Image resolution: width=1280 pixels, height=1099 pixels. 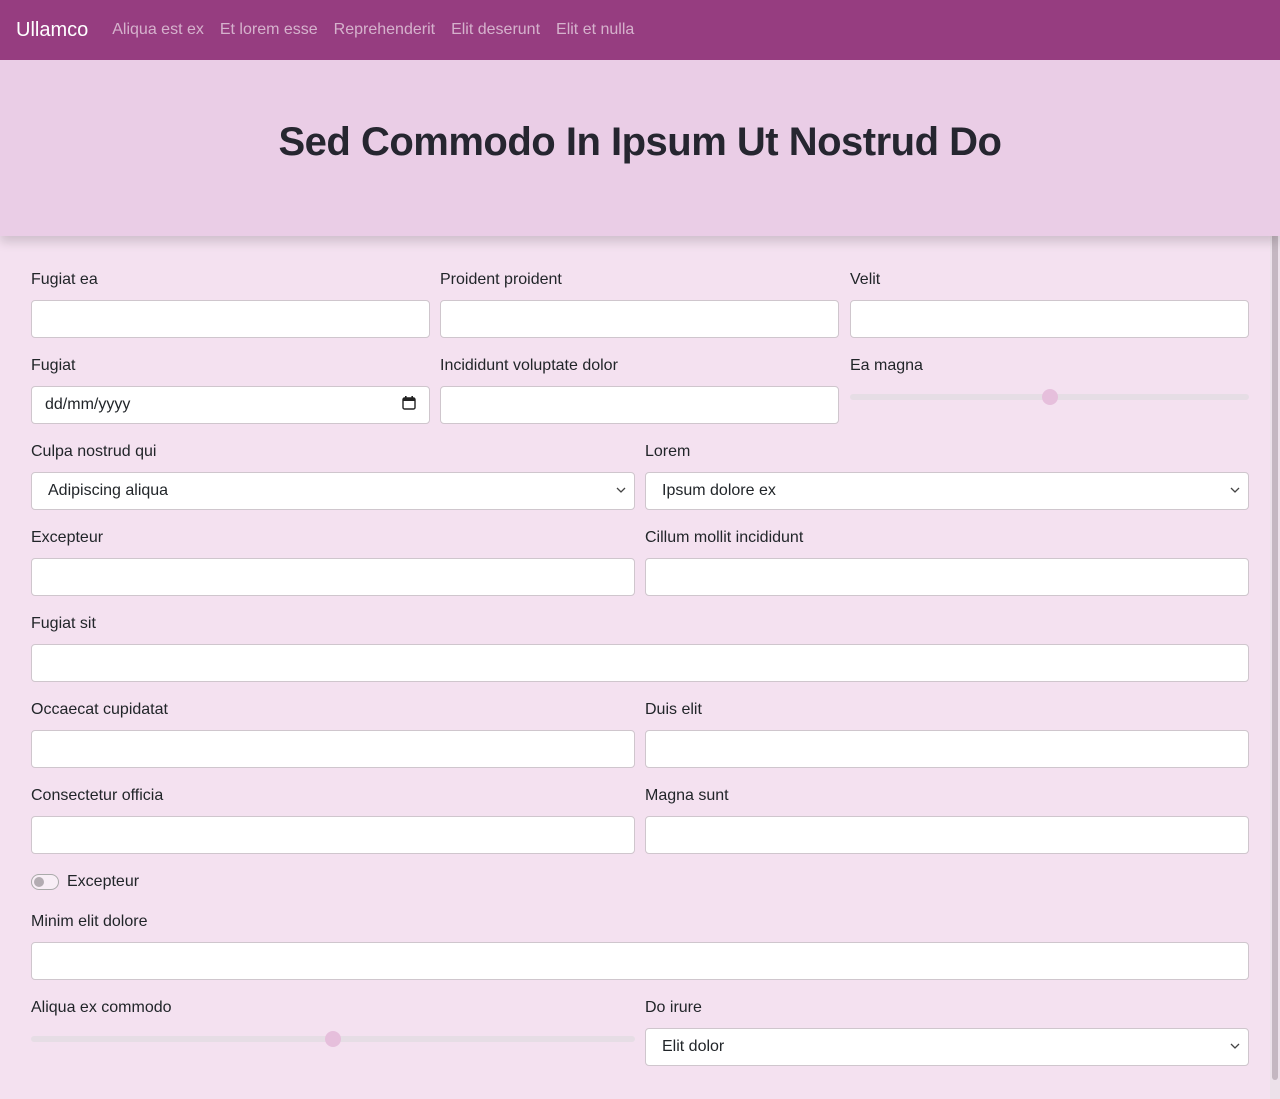 What do you see at coordinates (640, 663) in the screenshot?
I see `fugiat-sit-input` at bounding box center [640, 663].